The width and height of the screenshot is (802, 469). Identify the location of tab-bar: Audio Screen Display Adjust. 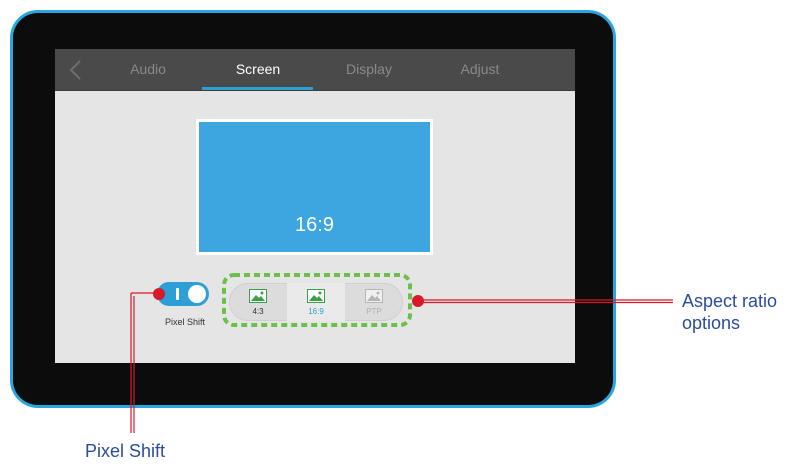
(315, 70).